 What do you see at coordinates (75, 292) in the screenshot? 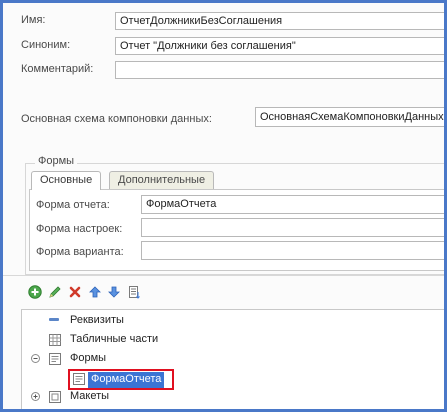
I see `delete-icon` at bounding box center [75, 292].